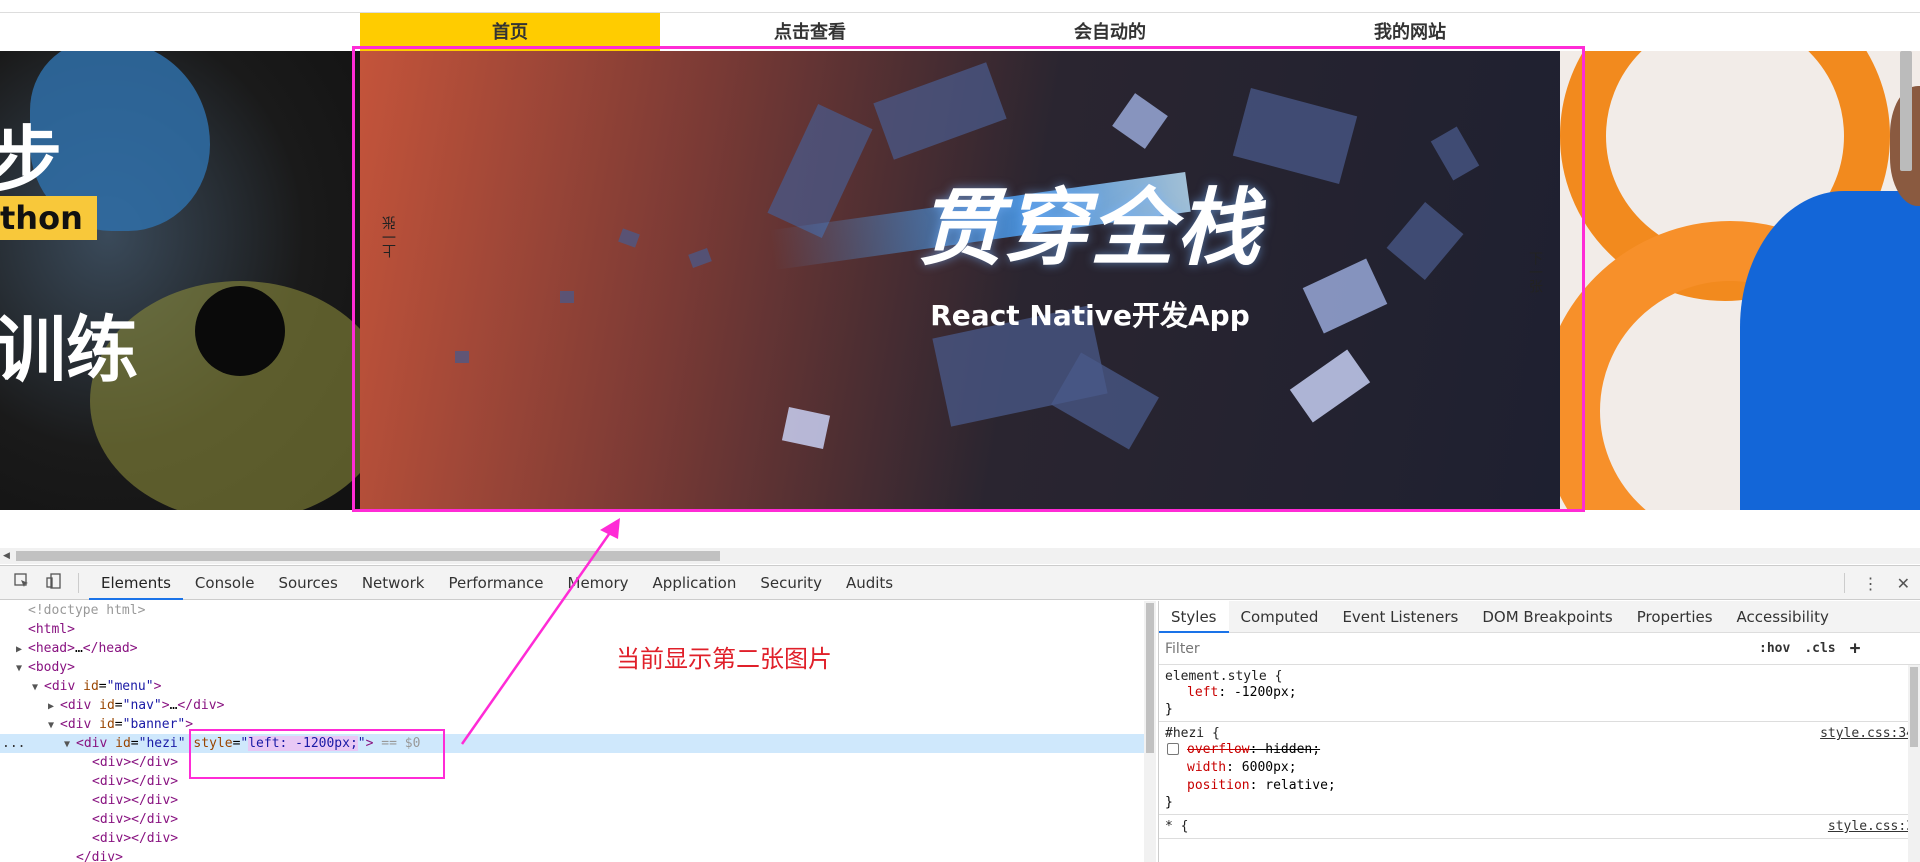 This screenshot has height=862, width=1920. What do you see at coordinates (1675, 617) in the screenshot?
I see `tab-properties: Properties` at bounding box center [1675, 617].